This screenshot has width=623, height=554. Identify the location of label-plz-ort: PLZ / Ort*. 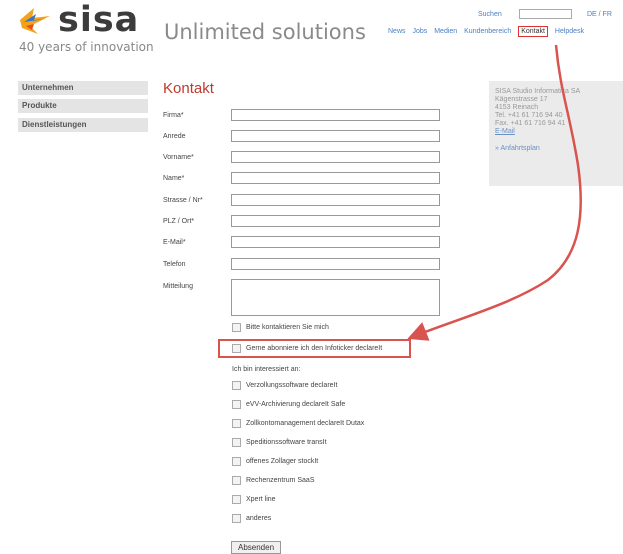
(179, 221).